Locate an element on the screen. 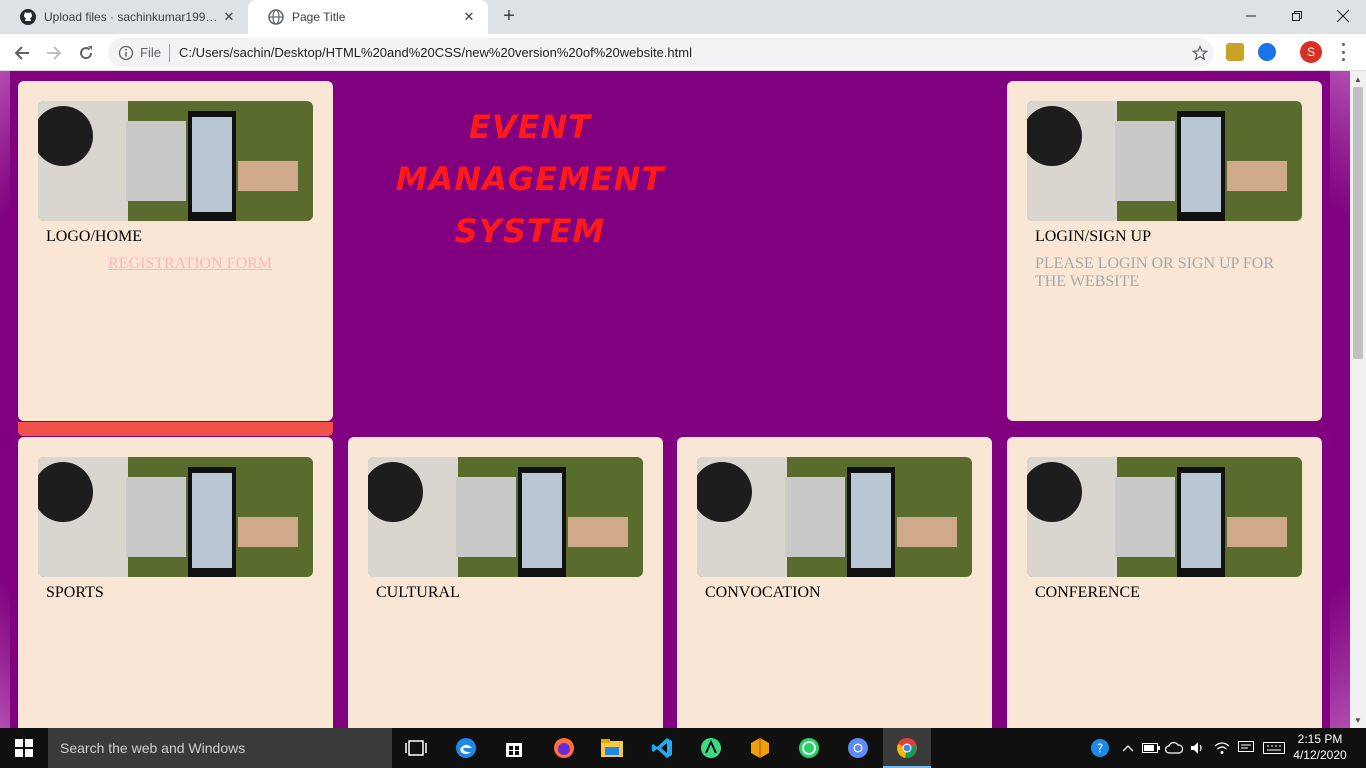 This screenshot has width=1366, height=768. tab-github-upload: Upload files · sachinkumar1999/le ✕ is located at coordinates (124, 17).